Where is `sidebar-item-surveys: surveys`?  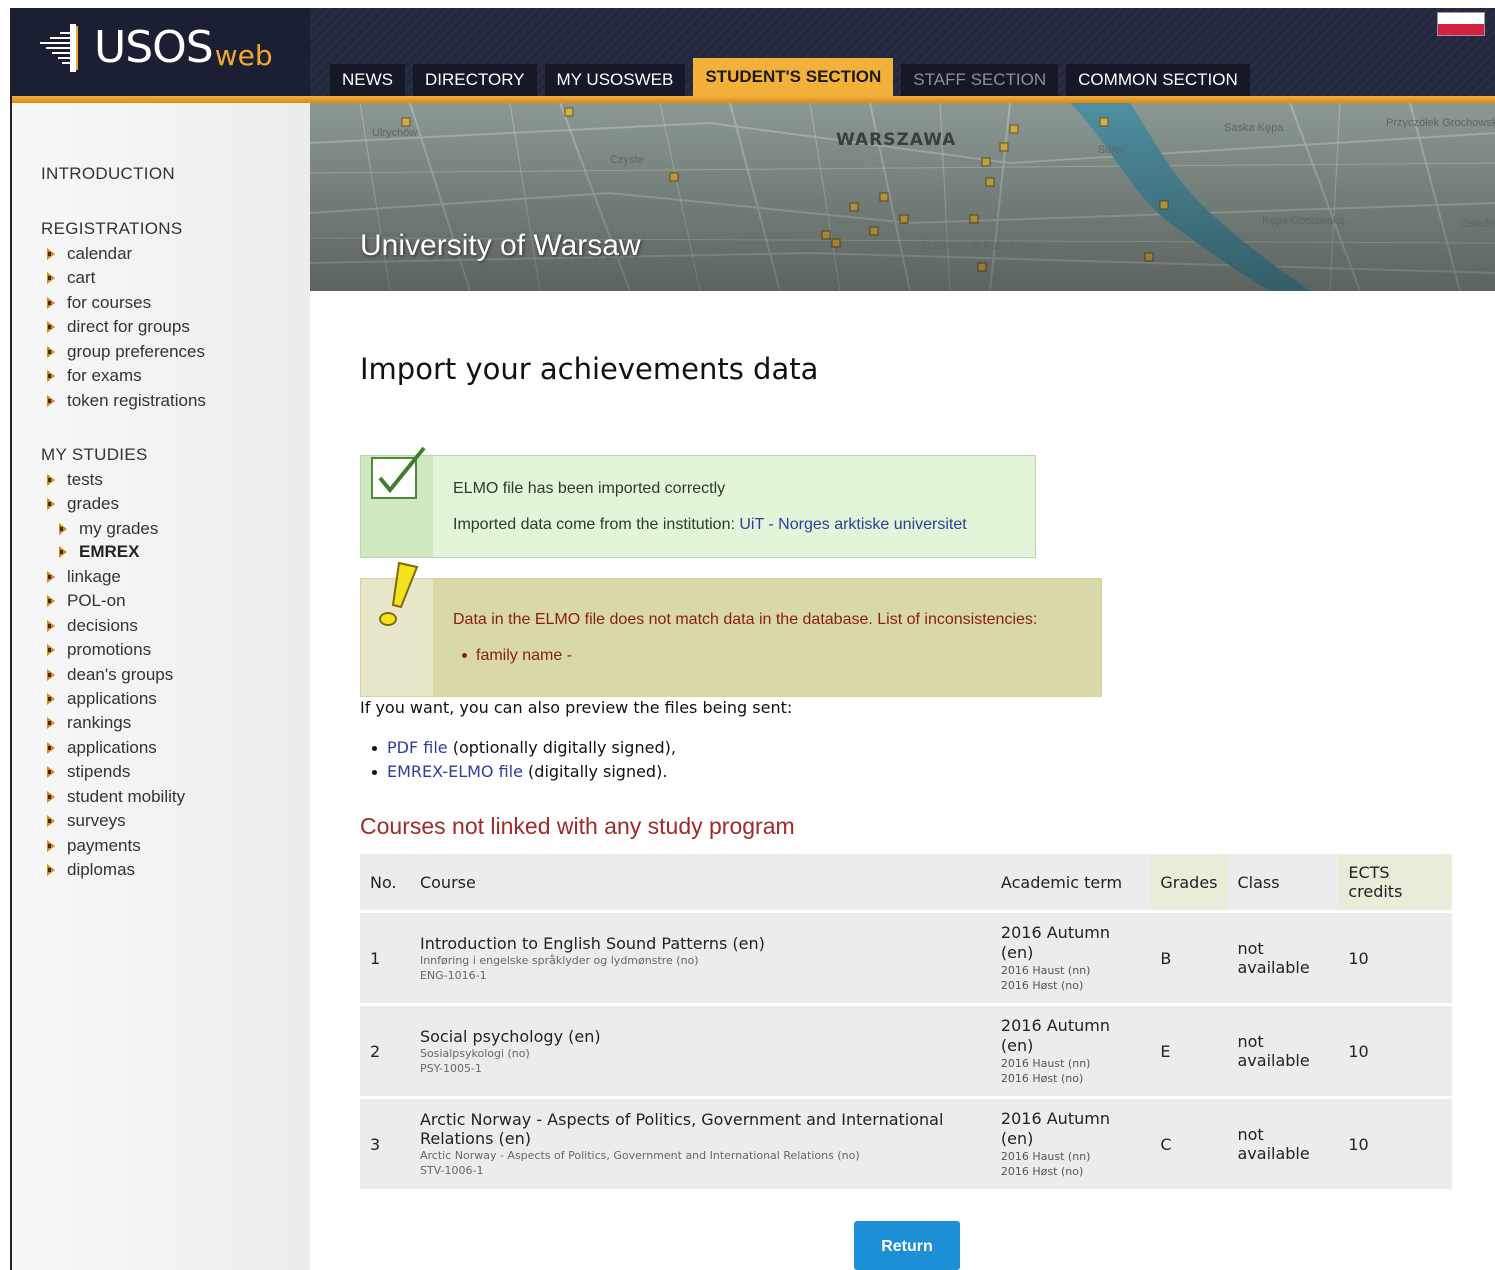
sidebar-item-surveys: surveys is located at coordinates (86, 821).